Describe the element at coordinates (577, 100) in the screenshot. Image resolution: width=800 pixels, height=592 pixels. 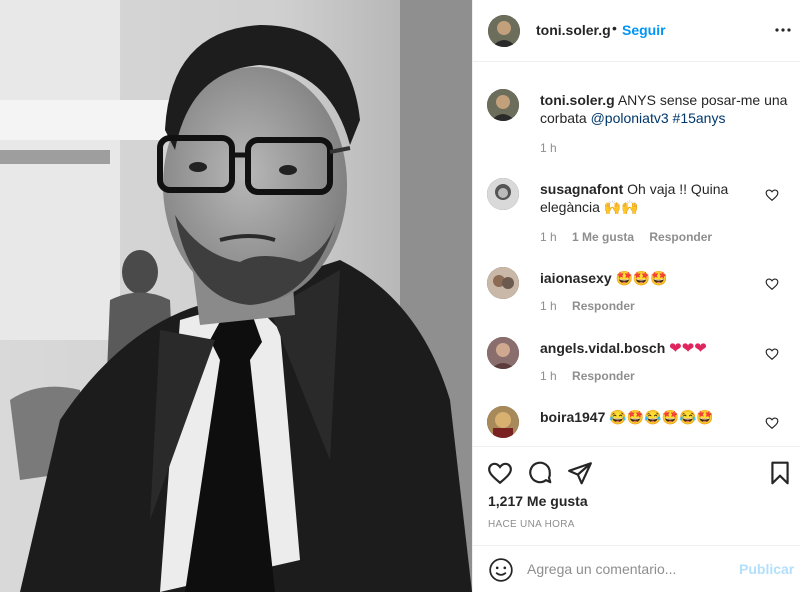
I see `caption-username: toni.soler.g` at that location.